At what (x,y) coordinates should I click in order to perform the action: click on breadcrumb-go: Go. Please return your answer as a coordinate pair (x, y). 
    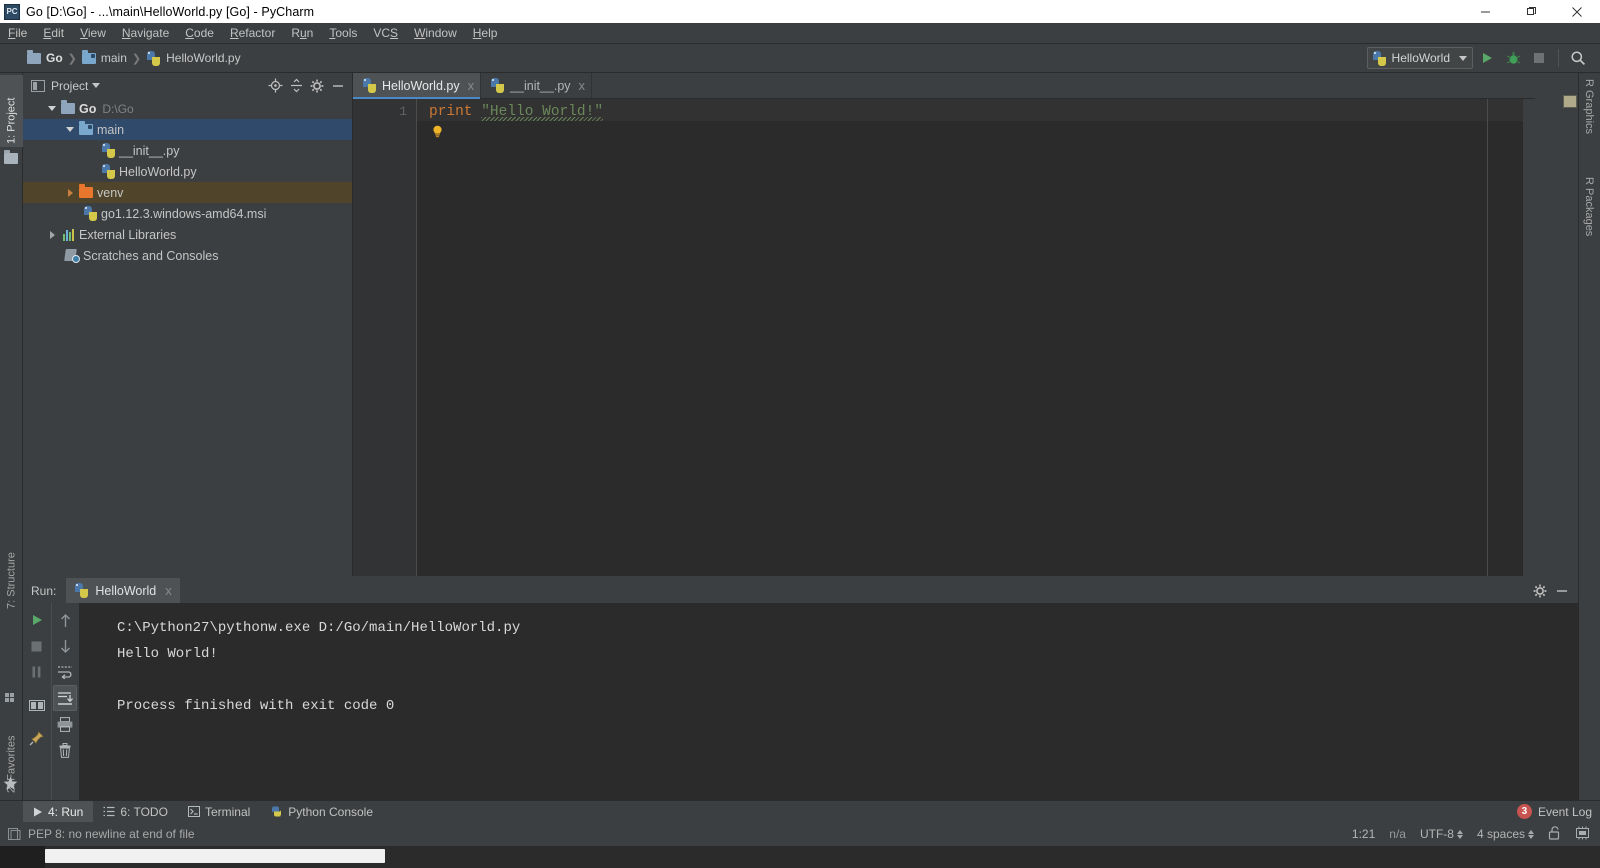
    Looking at the image, I should click on (45, 57).